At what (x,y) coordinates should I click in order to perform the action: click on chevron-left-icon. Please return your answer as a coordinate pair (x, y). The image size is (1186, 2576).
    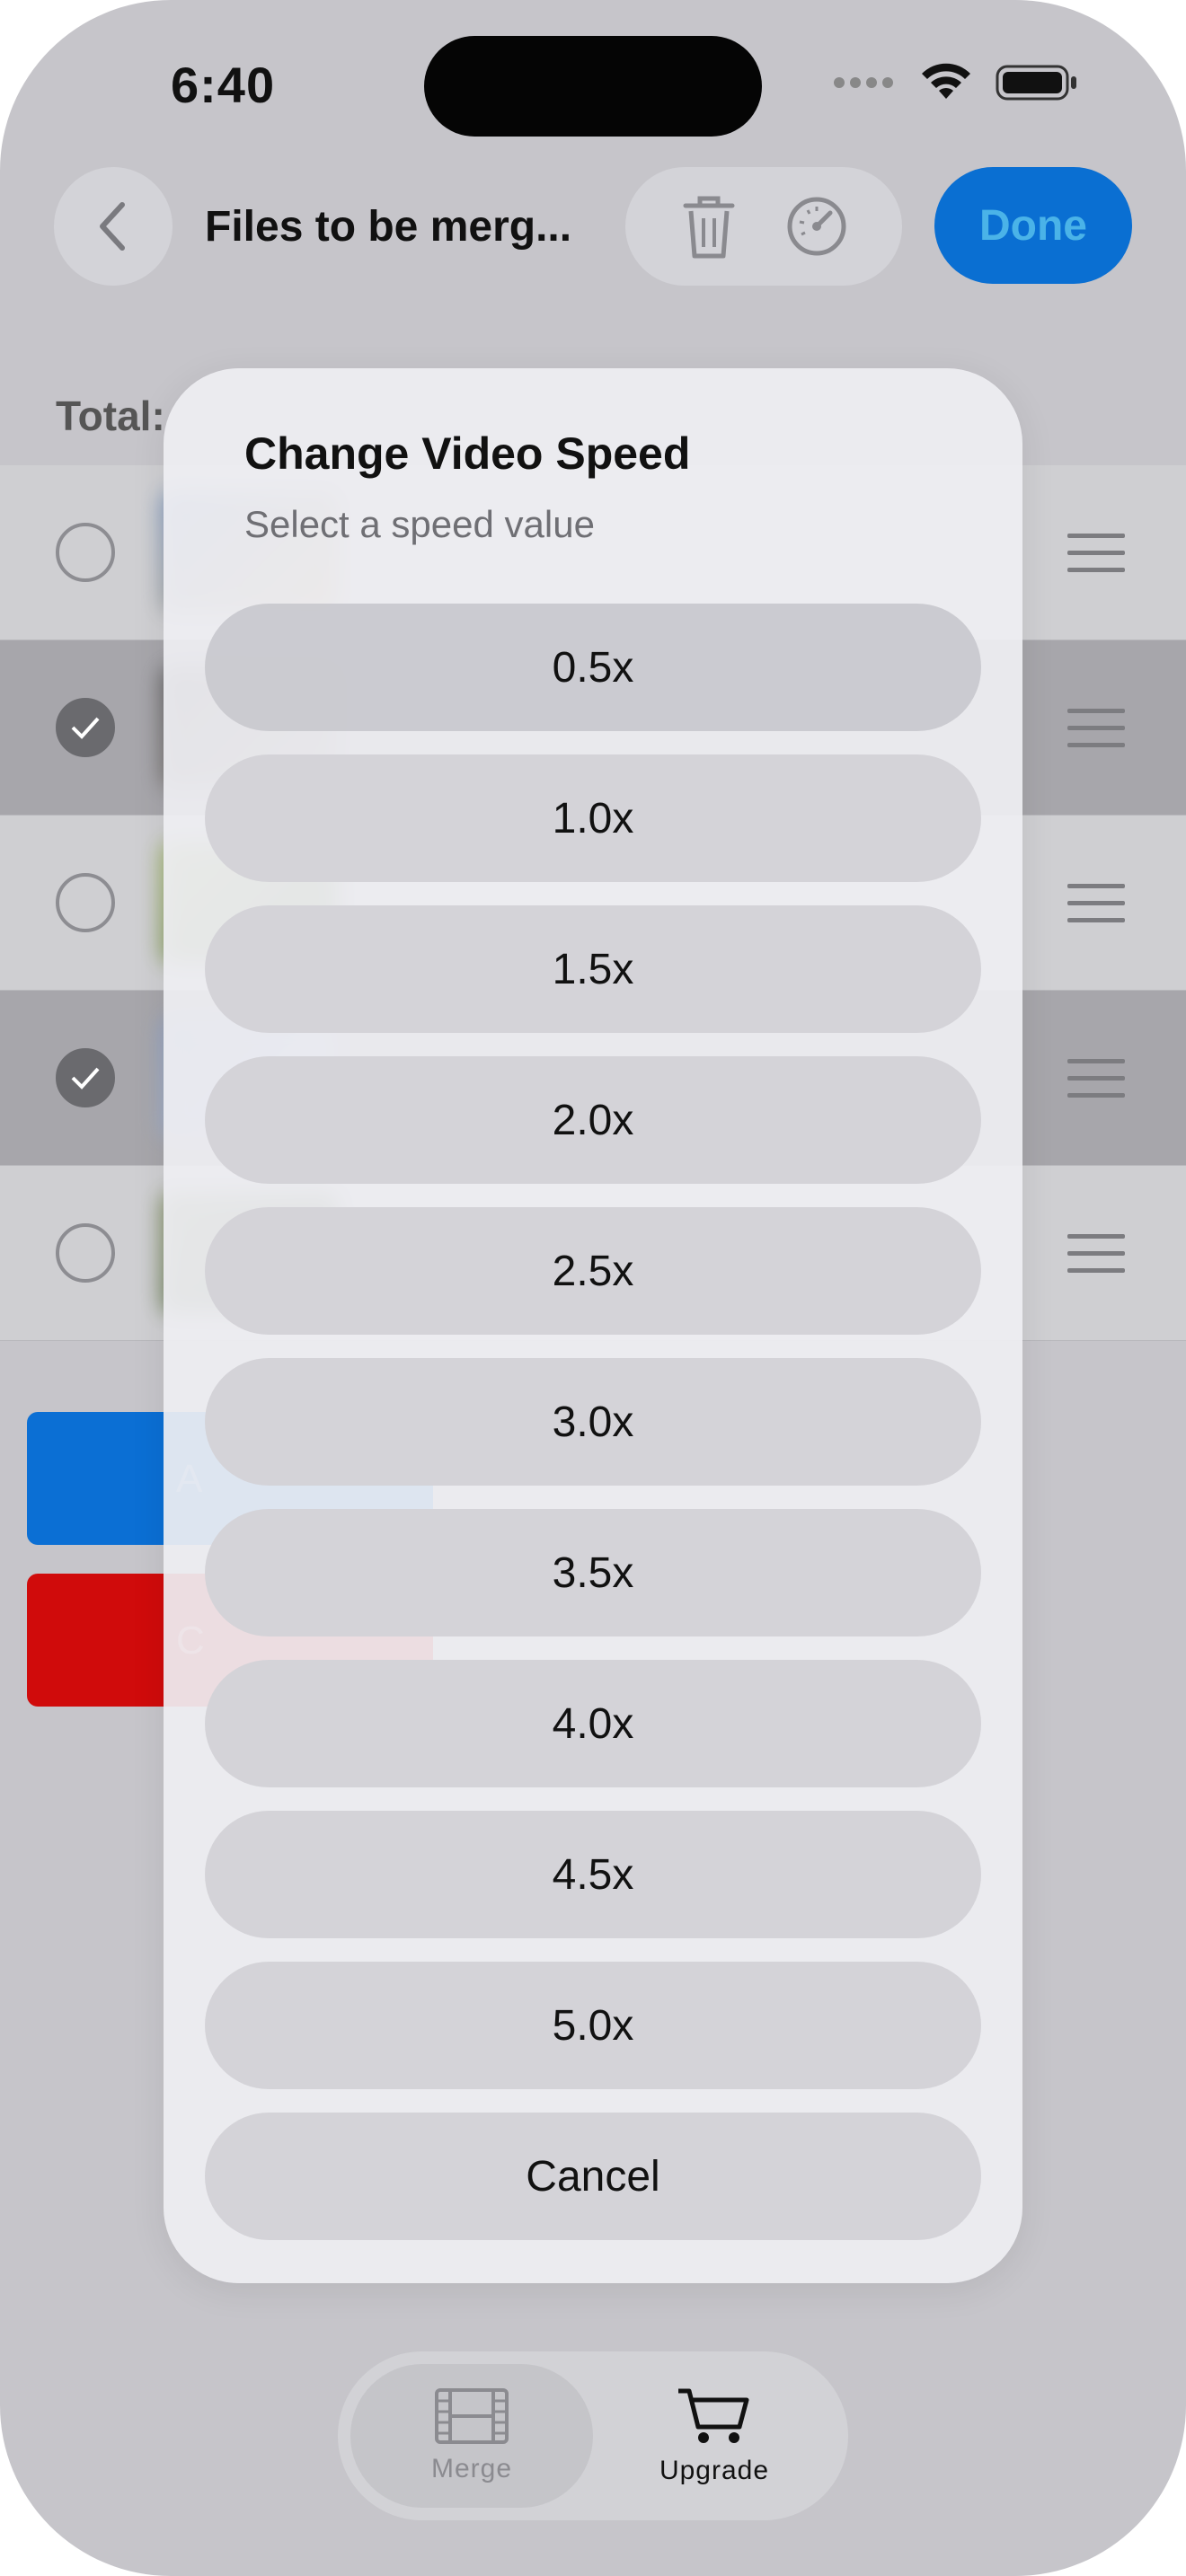
    Looking at the image, I should click on (112, 226).